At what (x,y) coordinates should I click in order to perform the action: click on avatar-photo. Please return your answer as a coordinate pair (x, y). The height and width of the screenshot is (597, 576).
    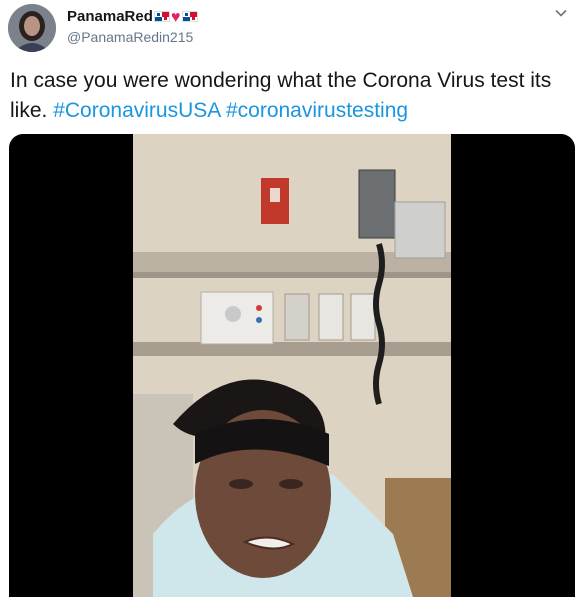
    Looking at the image, I should click on (32, 28).